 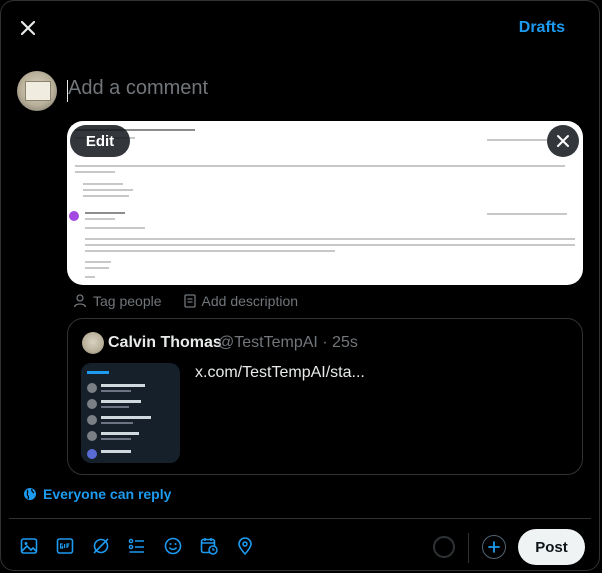 I want to click on plus-icon, so click(x=494, y=547).